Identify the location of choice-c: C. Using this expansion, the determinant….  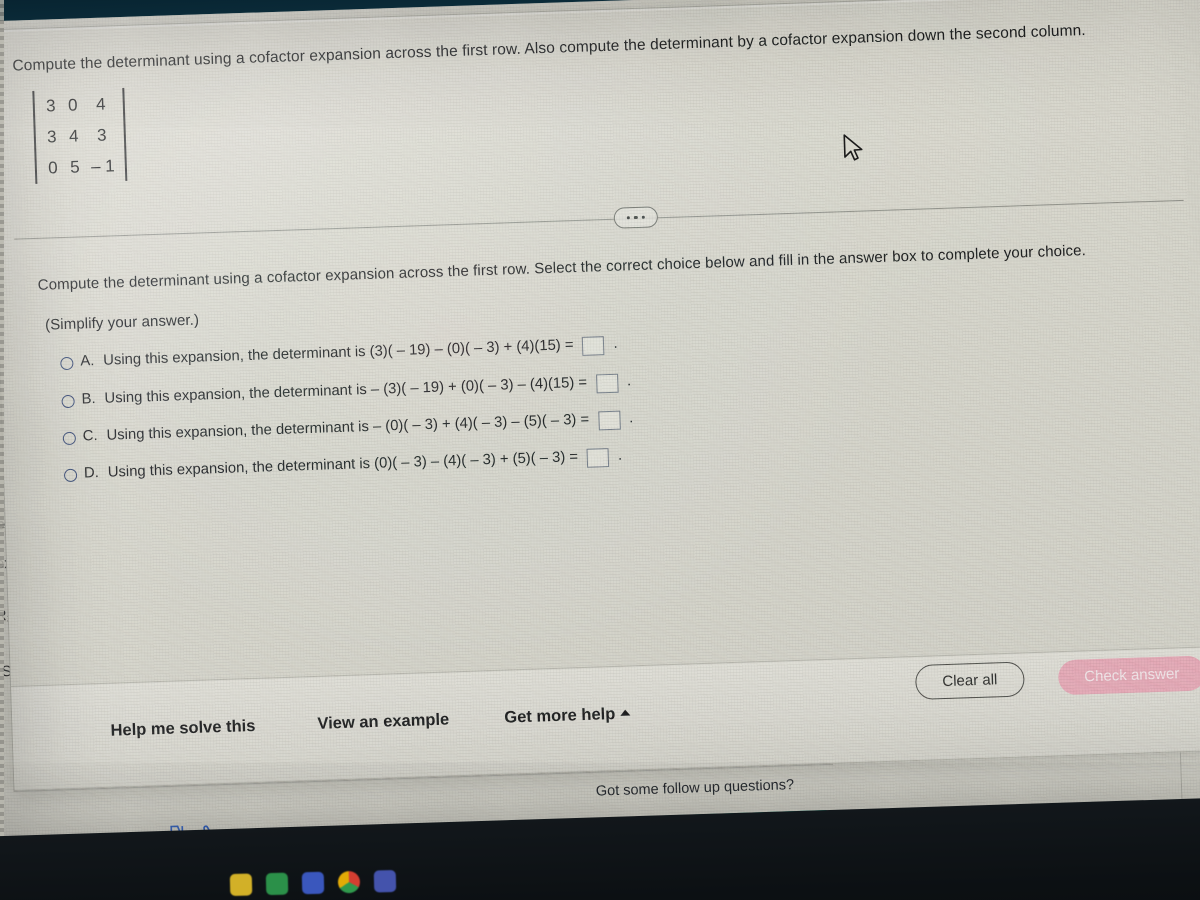
(348, 429).